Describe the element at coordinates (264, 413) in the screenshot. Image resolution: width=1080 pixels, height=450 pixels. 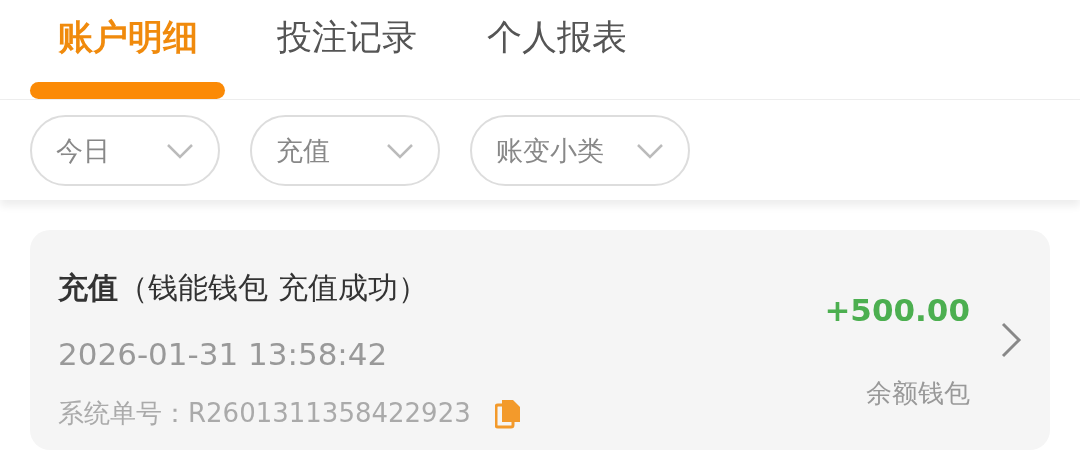
I see `order-number: 系统单号：R2601311358422923` at that location.